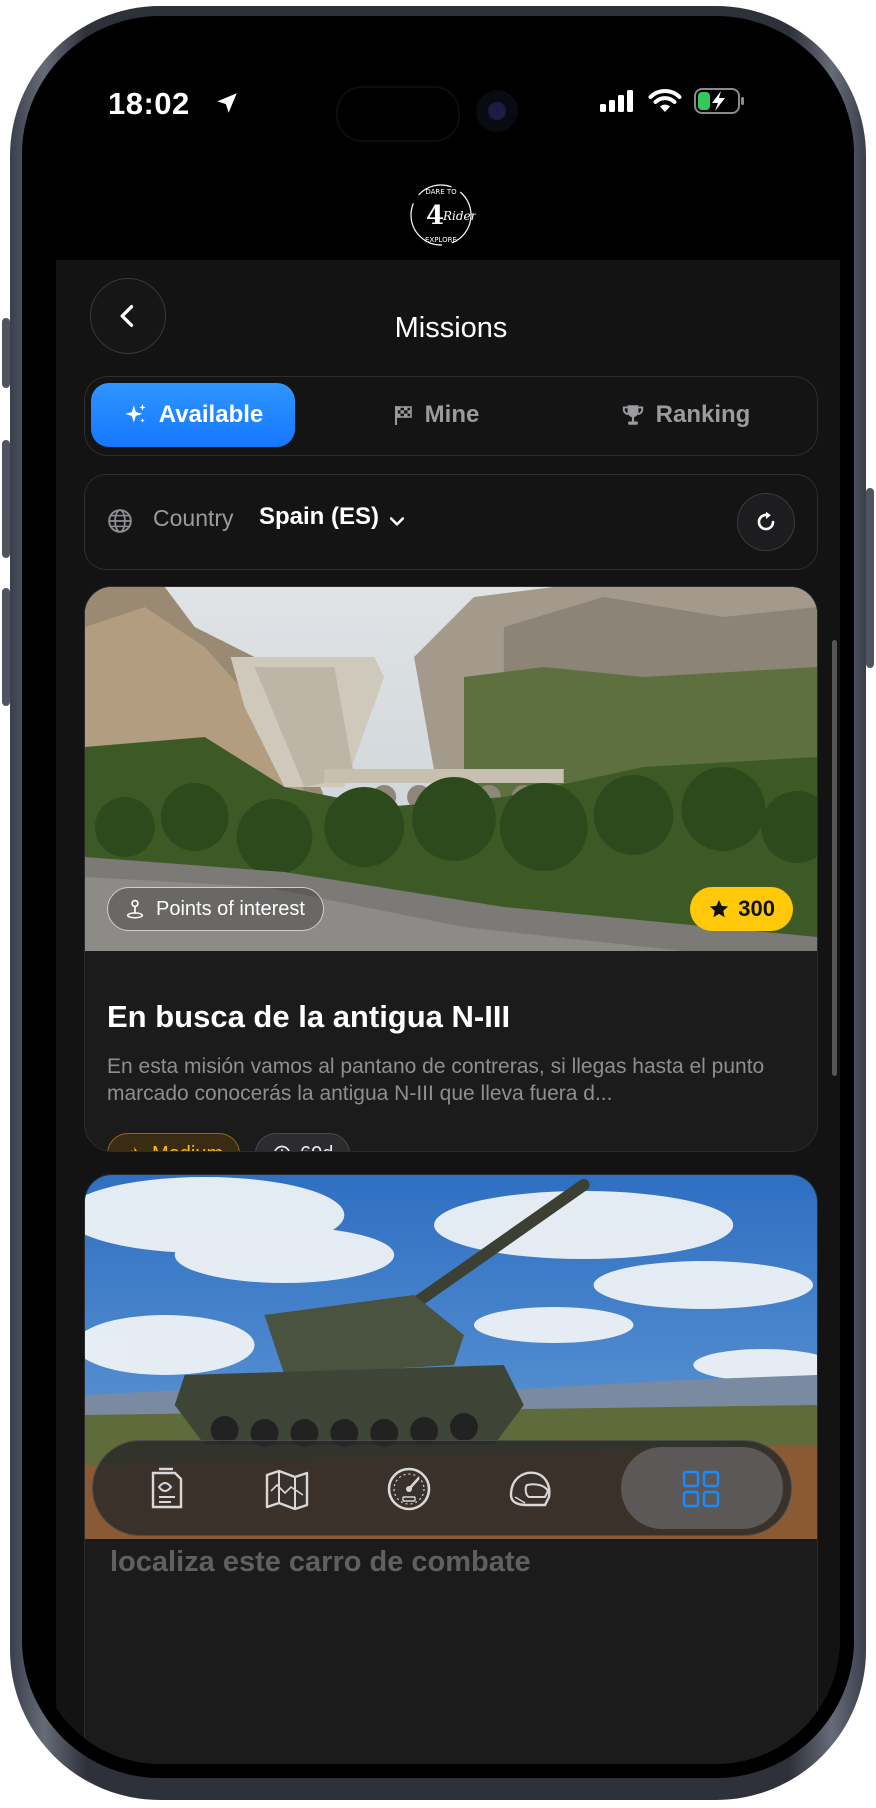  I want to click on signal-icon, so click(616, 101).